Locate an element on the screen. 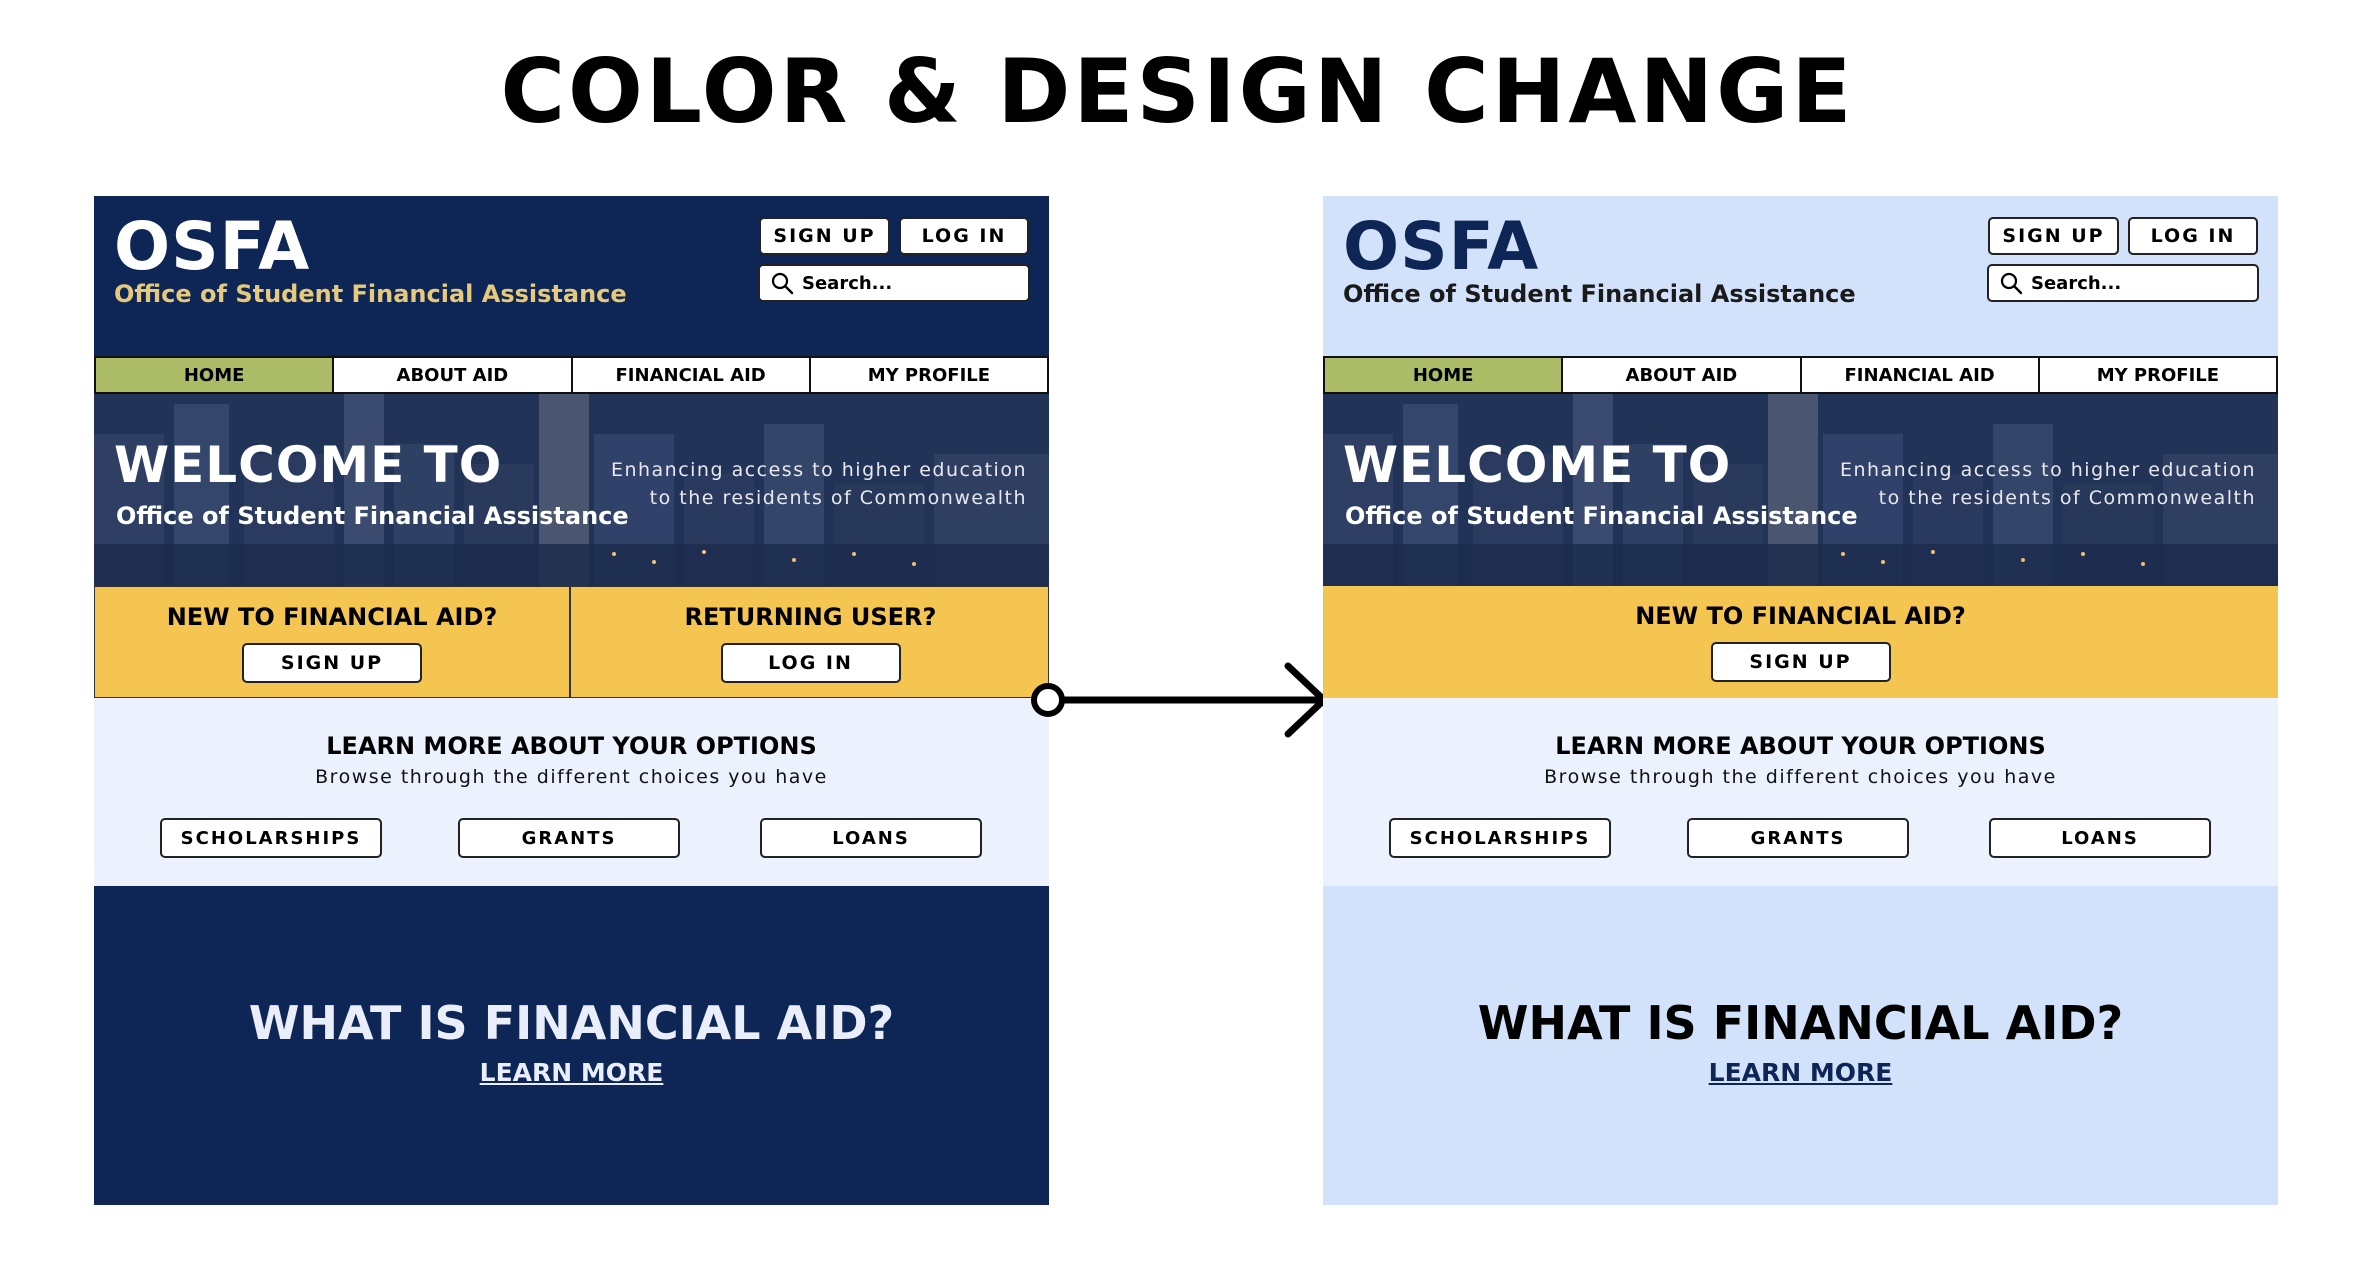 The width and height of the screenshot is (2355, 1271). cta-login-button: LOG IN is located at coordinates (810, 663).